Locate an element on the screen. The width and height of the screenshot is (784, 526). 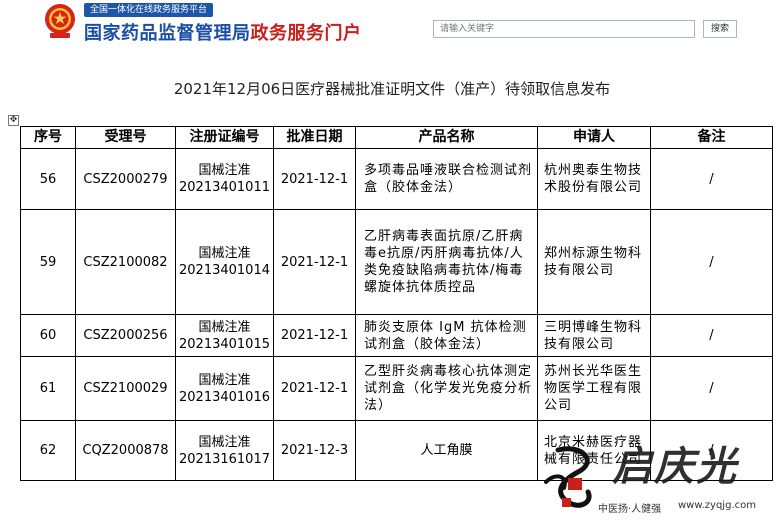
cell-no: 59 is located at coordinates (48, 262).